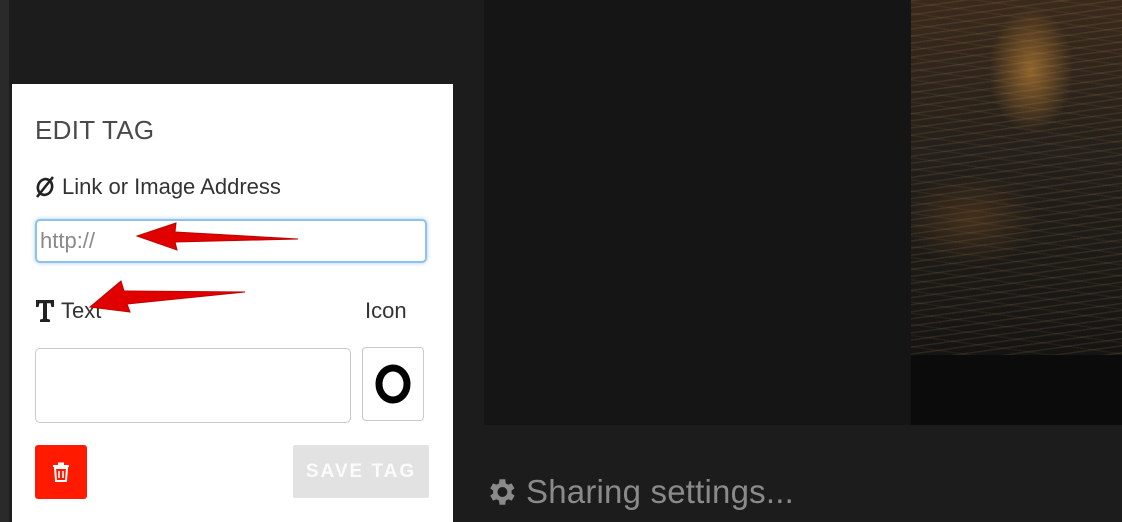  I want to click on link-address-input, so click(231, 241).